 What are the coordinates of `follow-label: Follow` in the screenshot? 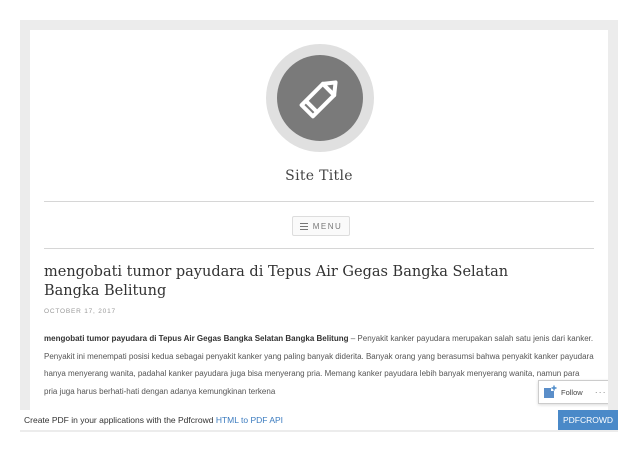 It's located at (572, 392).